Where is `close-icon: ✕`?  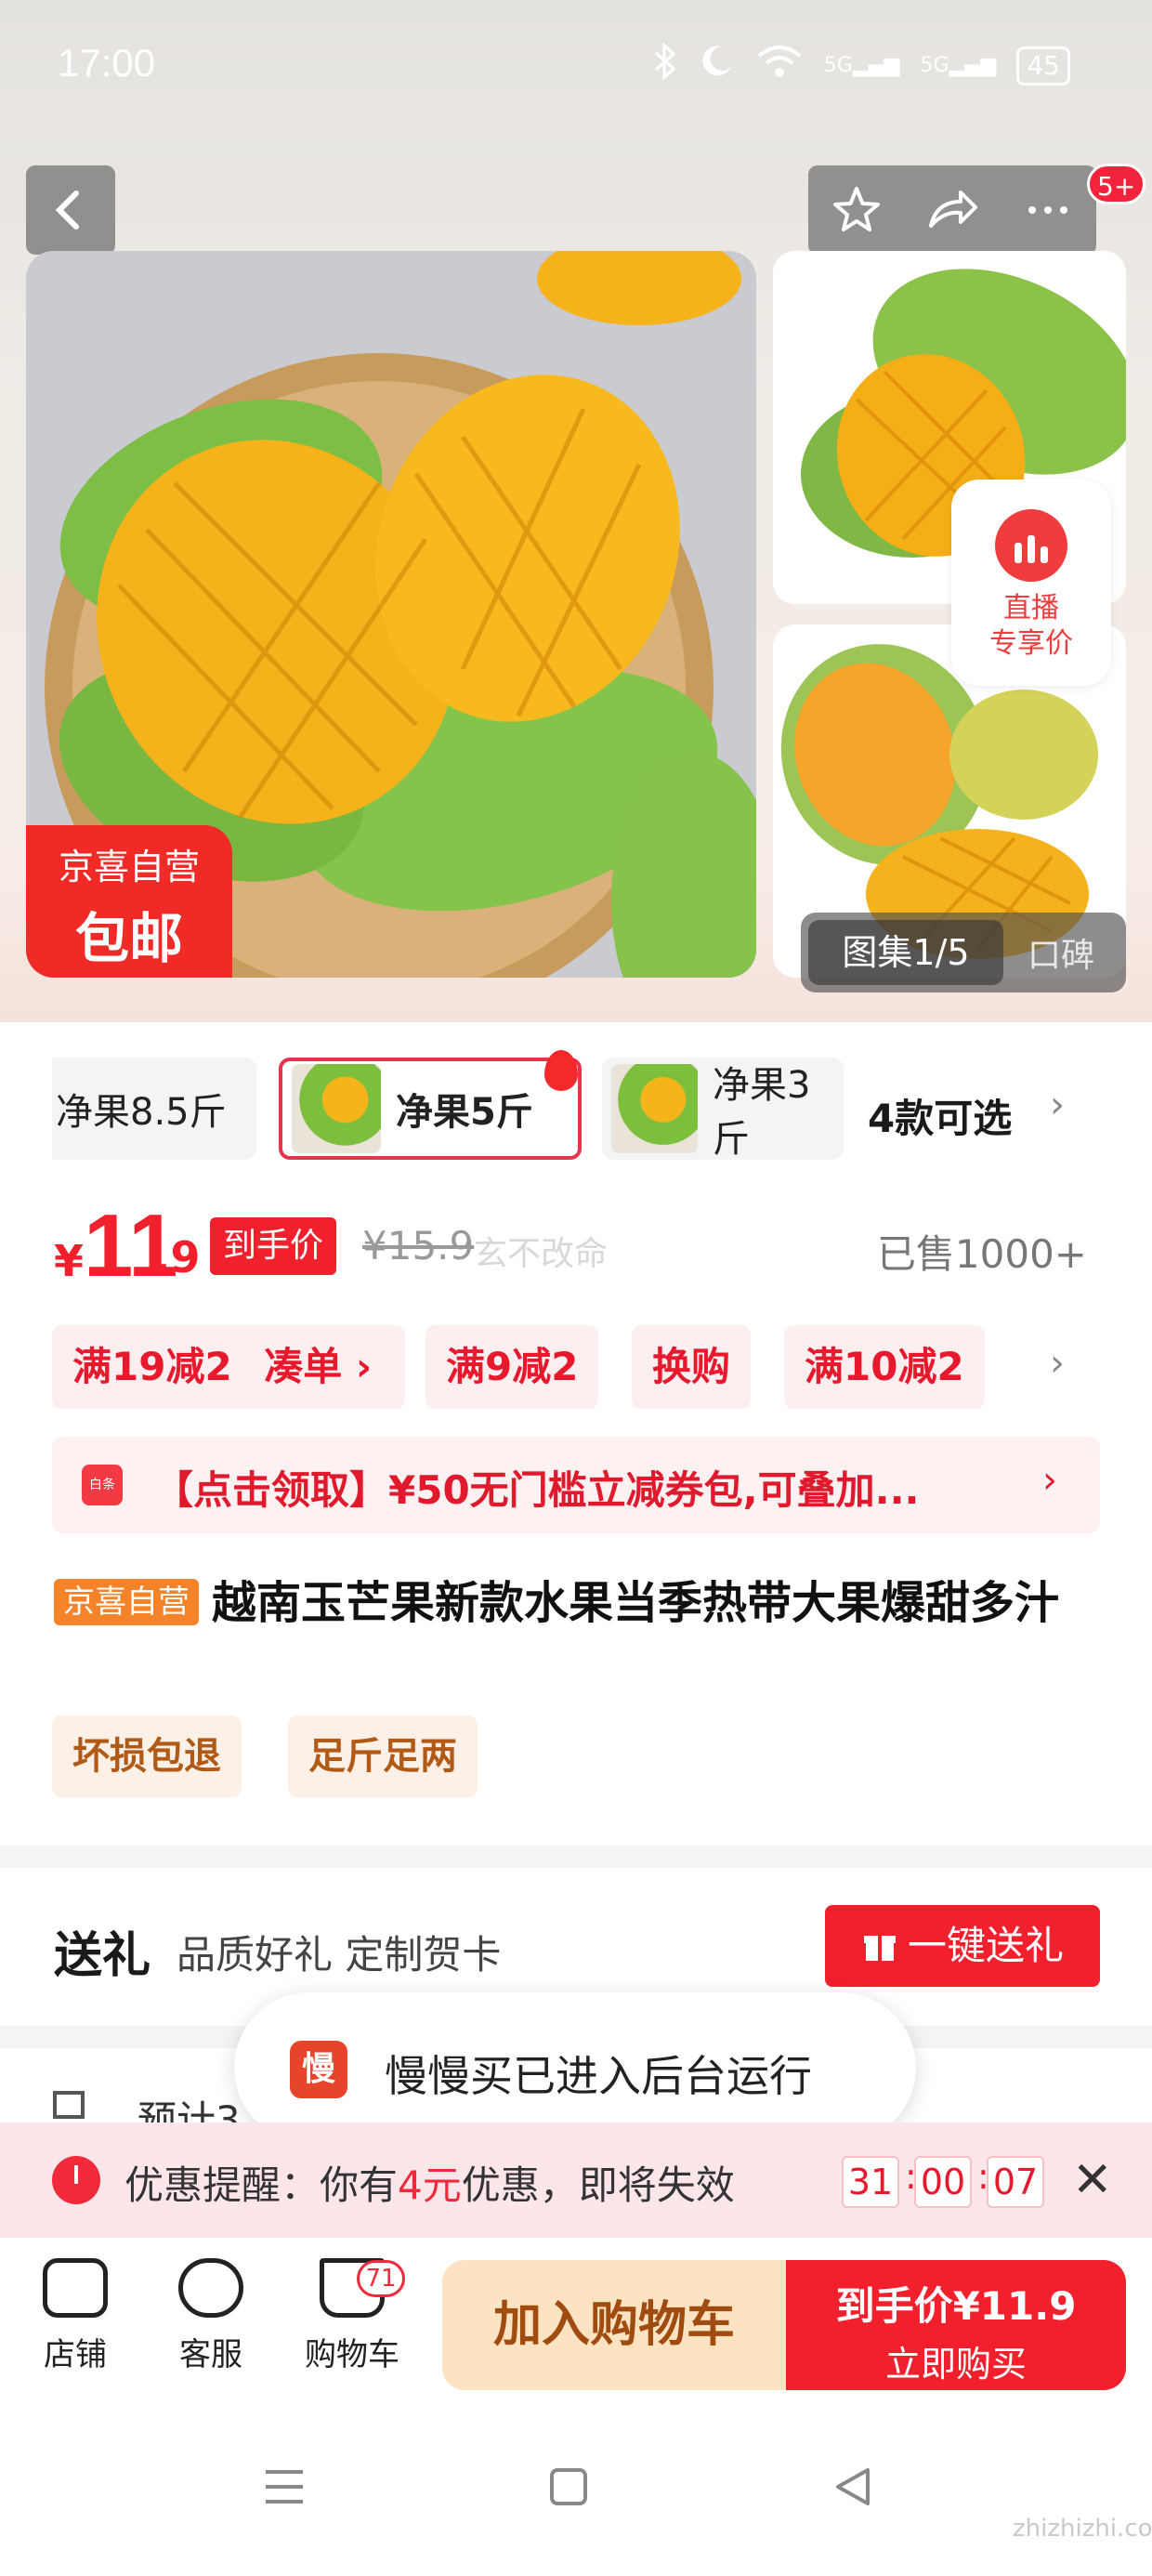
close-icon: ✕ is located at coordinates (1092, 2180).